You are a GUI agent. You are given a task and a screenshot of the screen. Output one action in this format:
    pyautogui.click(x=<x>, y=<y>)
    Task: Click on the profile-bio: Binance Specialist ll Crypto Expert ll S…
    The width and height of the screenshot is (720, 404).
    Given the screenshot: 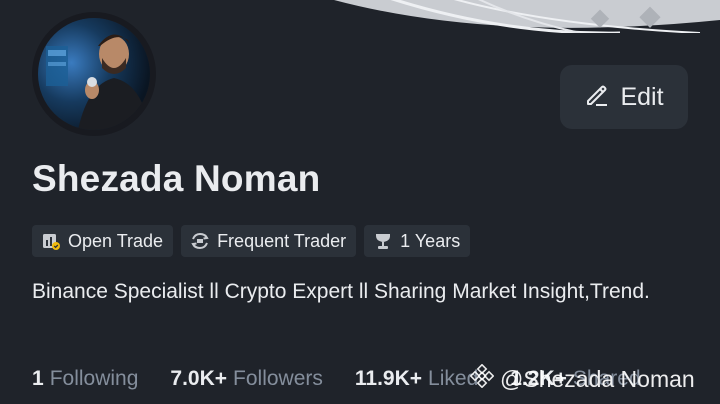 What is the action you would take?
    pyautogui.click(x=341, y=291)
    